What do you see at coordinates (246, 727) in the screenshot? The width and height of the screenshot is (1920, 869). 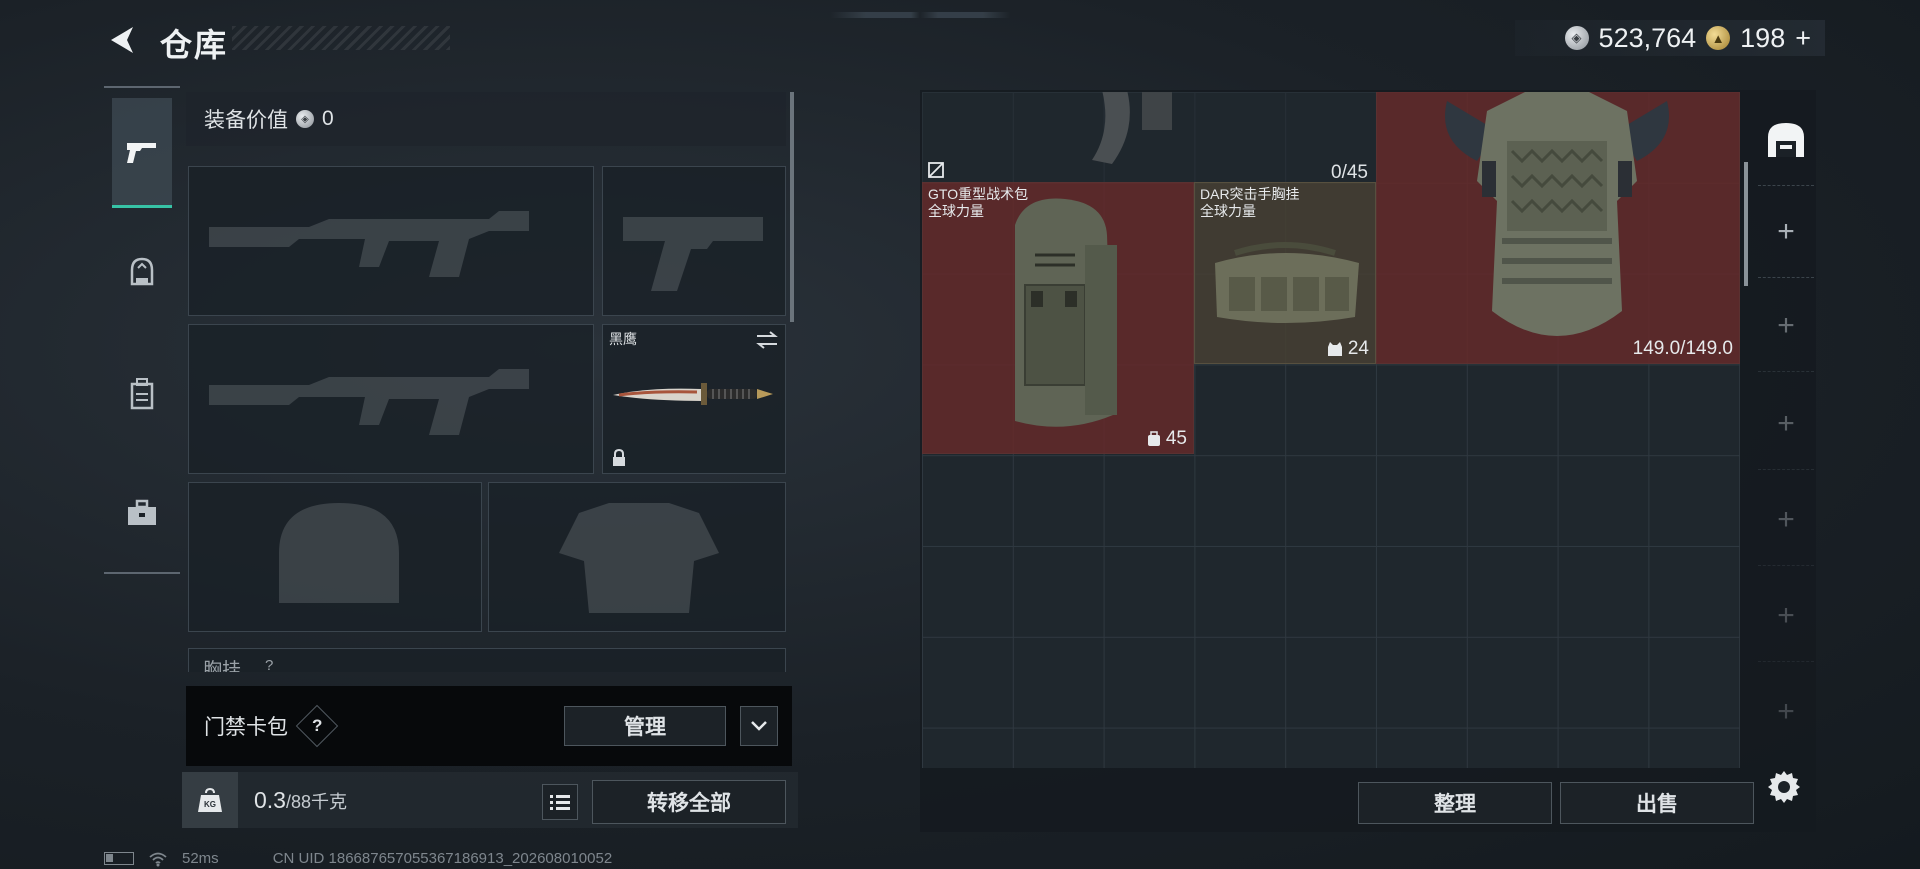 I see `access-card-label: 门禁卡包` at bounding box center [246, 727].